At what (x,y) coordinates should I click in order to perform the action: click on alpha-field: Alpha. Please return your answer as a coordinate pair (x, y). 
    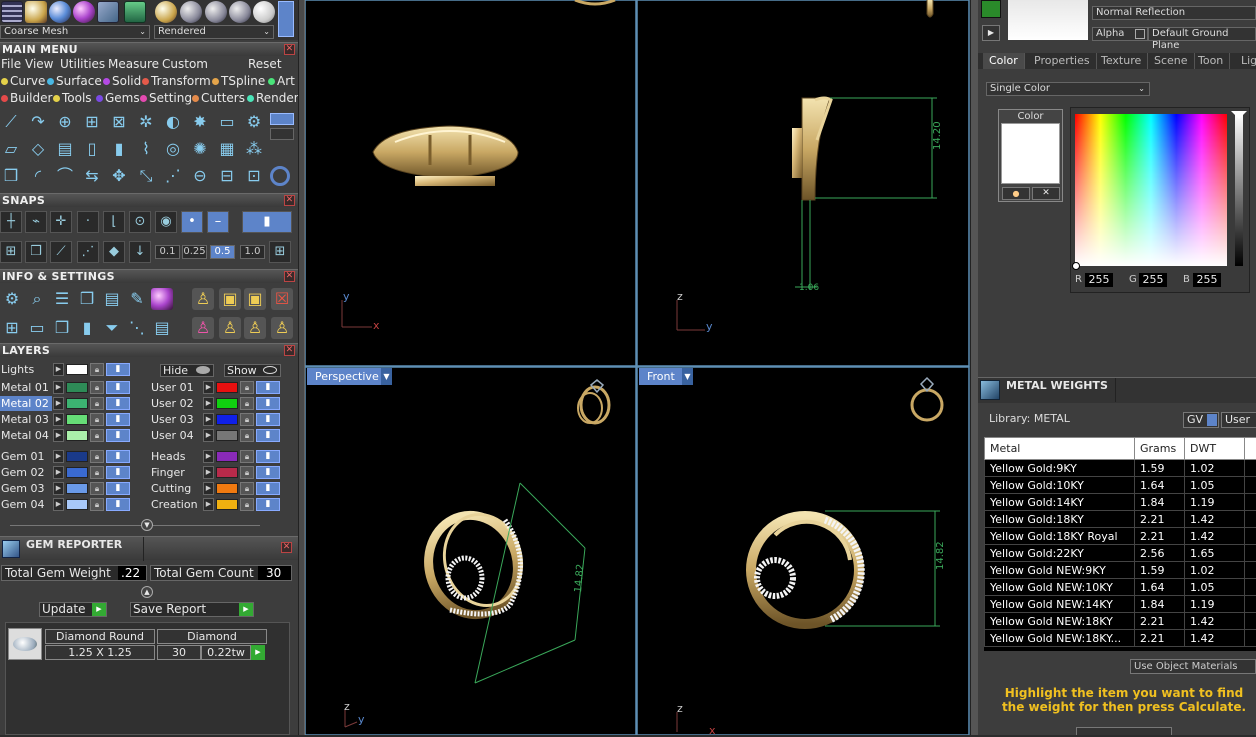
    Looking at the image, I should click on (1120, 34).